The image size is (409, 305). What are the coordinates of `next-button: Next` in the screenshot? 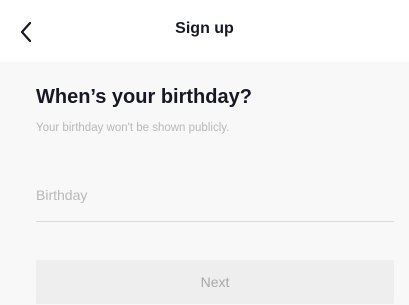 It's located at (215, 282).